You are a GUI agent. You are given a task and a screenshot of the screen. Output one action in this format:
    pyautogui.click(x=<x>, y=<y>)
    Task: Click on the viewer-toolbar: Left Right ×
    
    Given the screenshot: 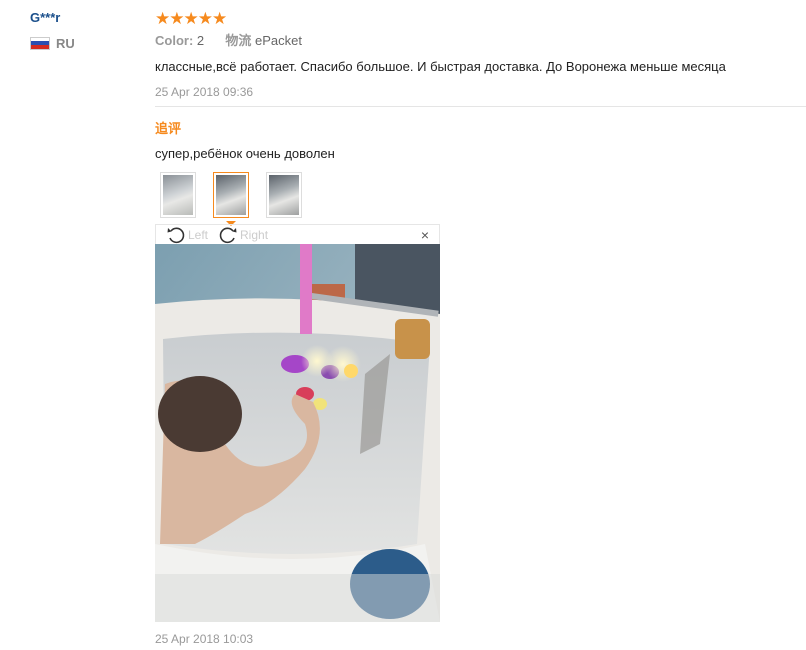 What is the action you would take?
    pyautogui.click(x=297, y=234)
    